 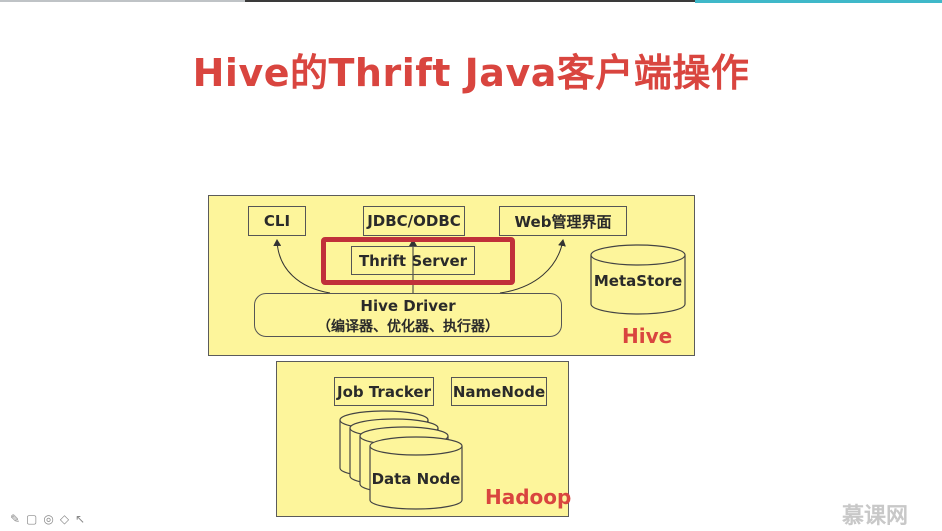 I want to click on datanode-label: Data Node, so click(x=416, y=479).